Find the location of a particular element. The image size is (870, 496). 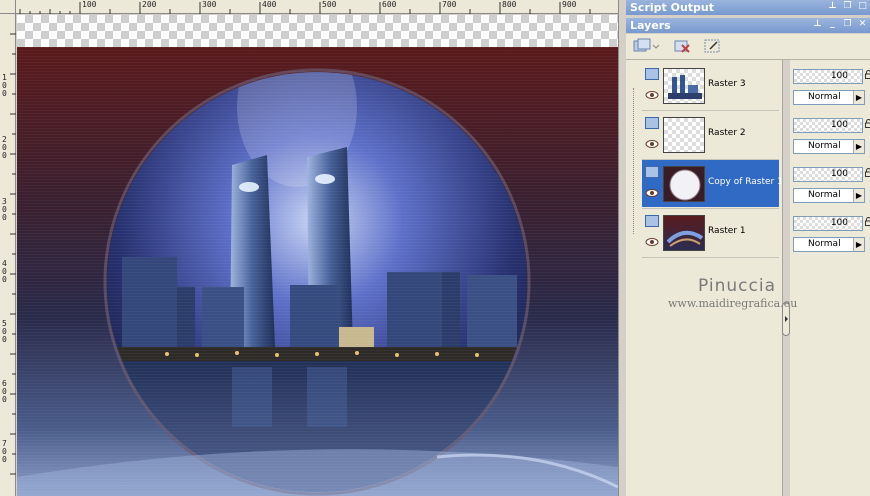

ruler-label: 800 is located at coordinates (509, 4).